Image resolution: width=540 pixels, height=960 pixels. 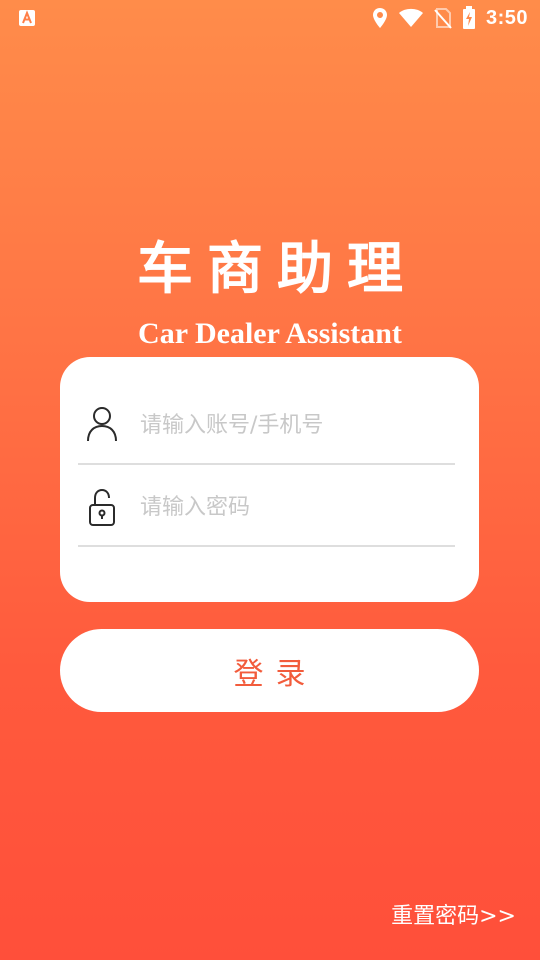 I want to click on battery-charging-icon, so click(x=468, y=17).